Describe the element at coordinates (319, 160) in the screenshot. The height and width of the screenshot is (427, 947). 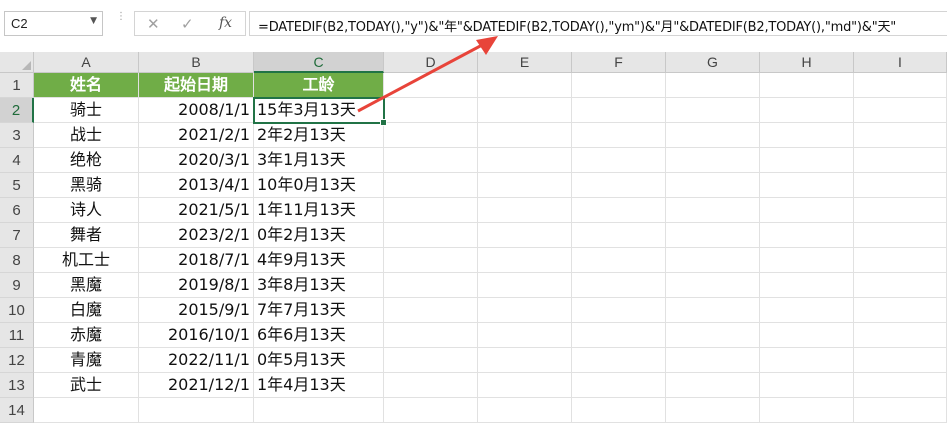
I see `cell-c4: 3年1月13天` at that location.